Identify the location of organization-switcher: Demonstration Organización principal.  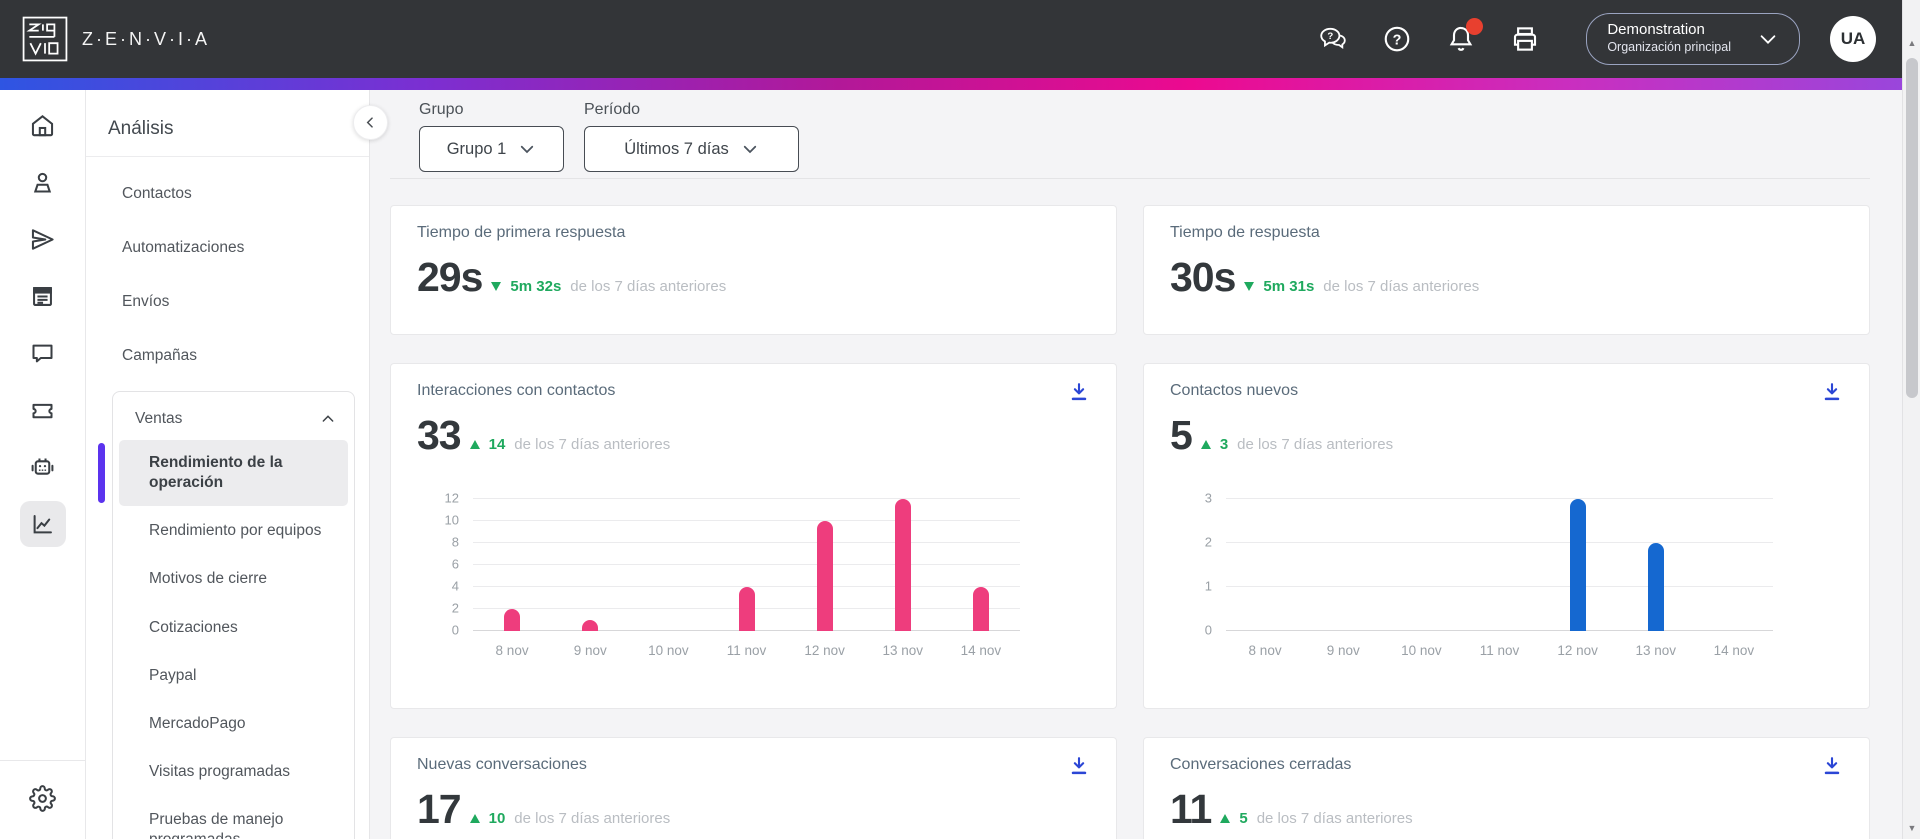
(1693, 39).